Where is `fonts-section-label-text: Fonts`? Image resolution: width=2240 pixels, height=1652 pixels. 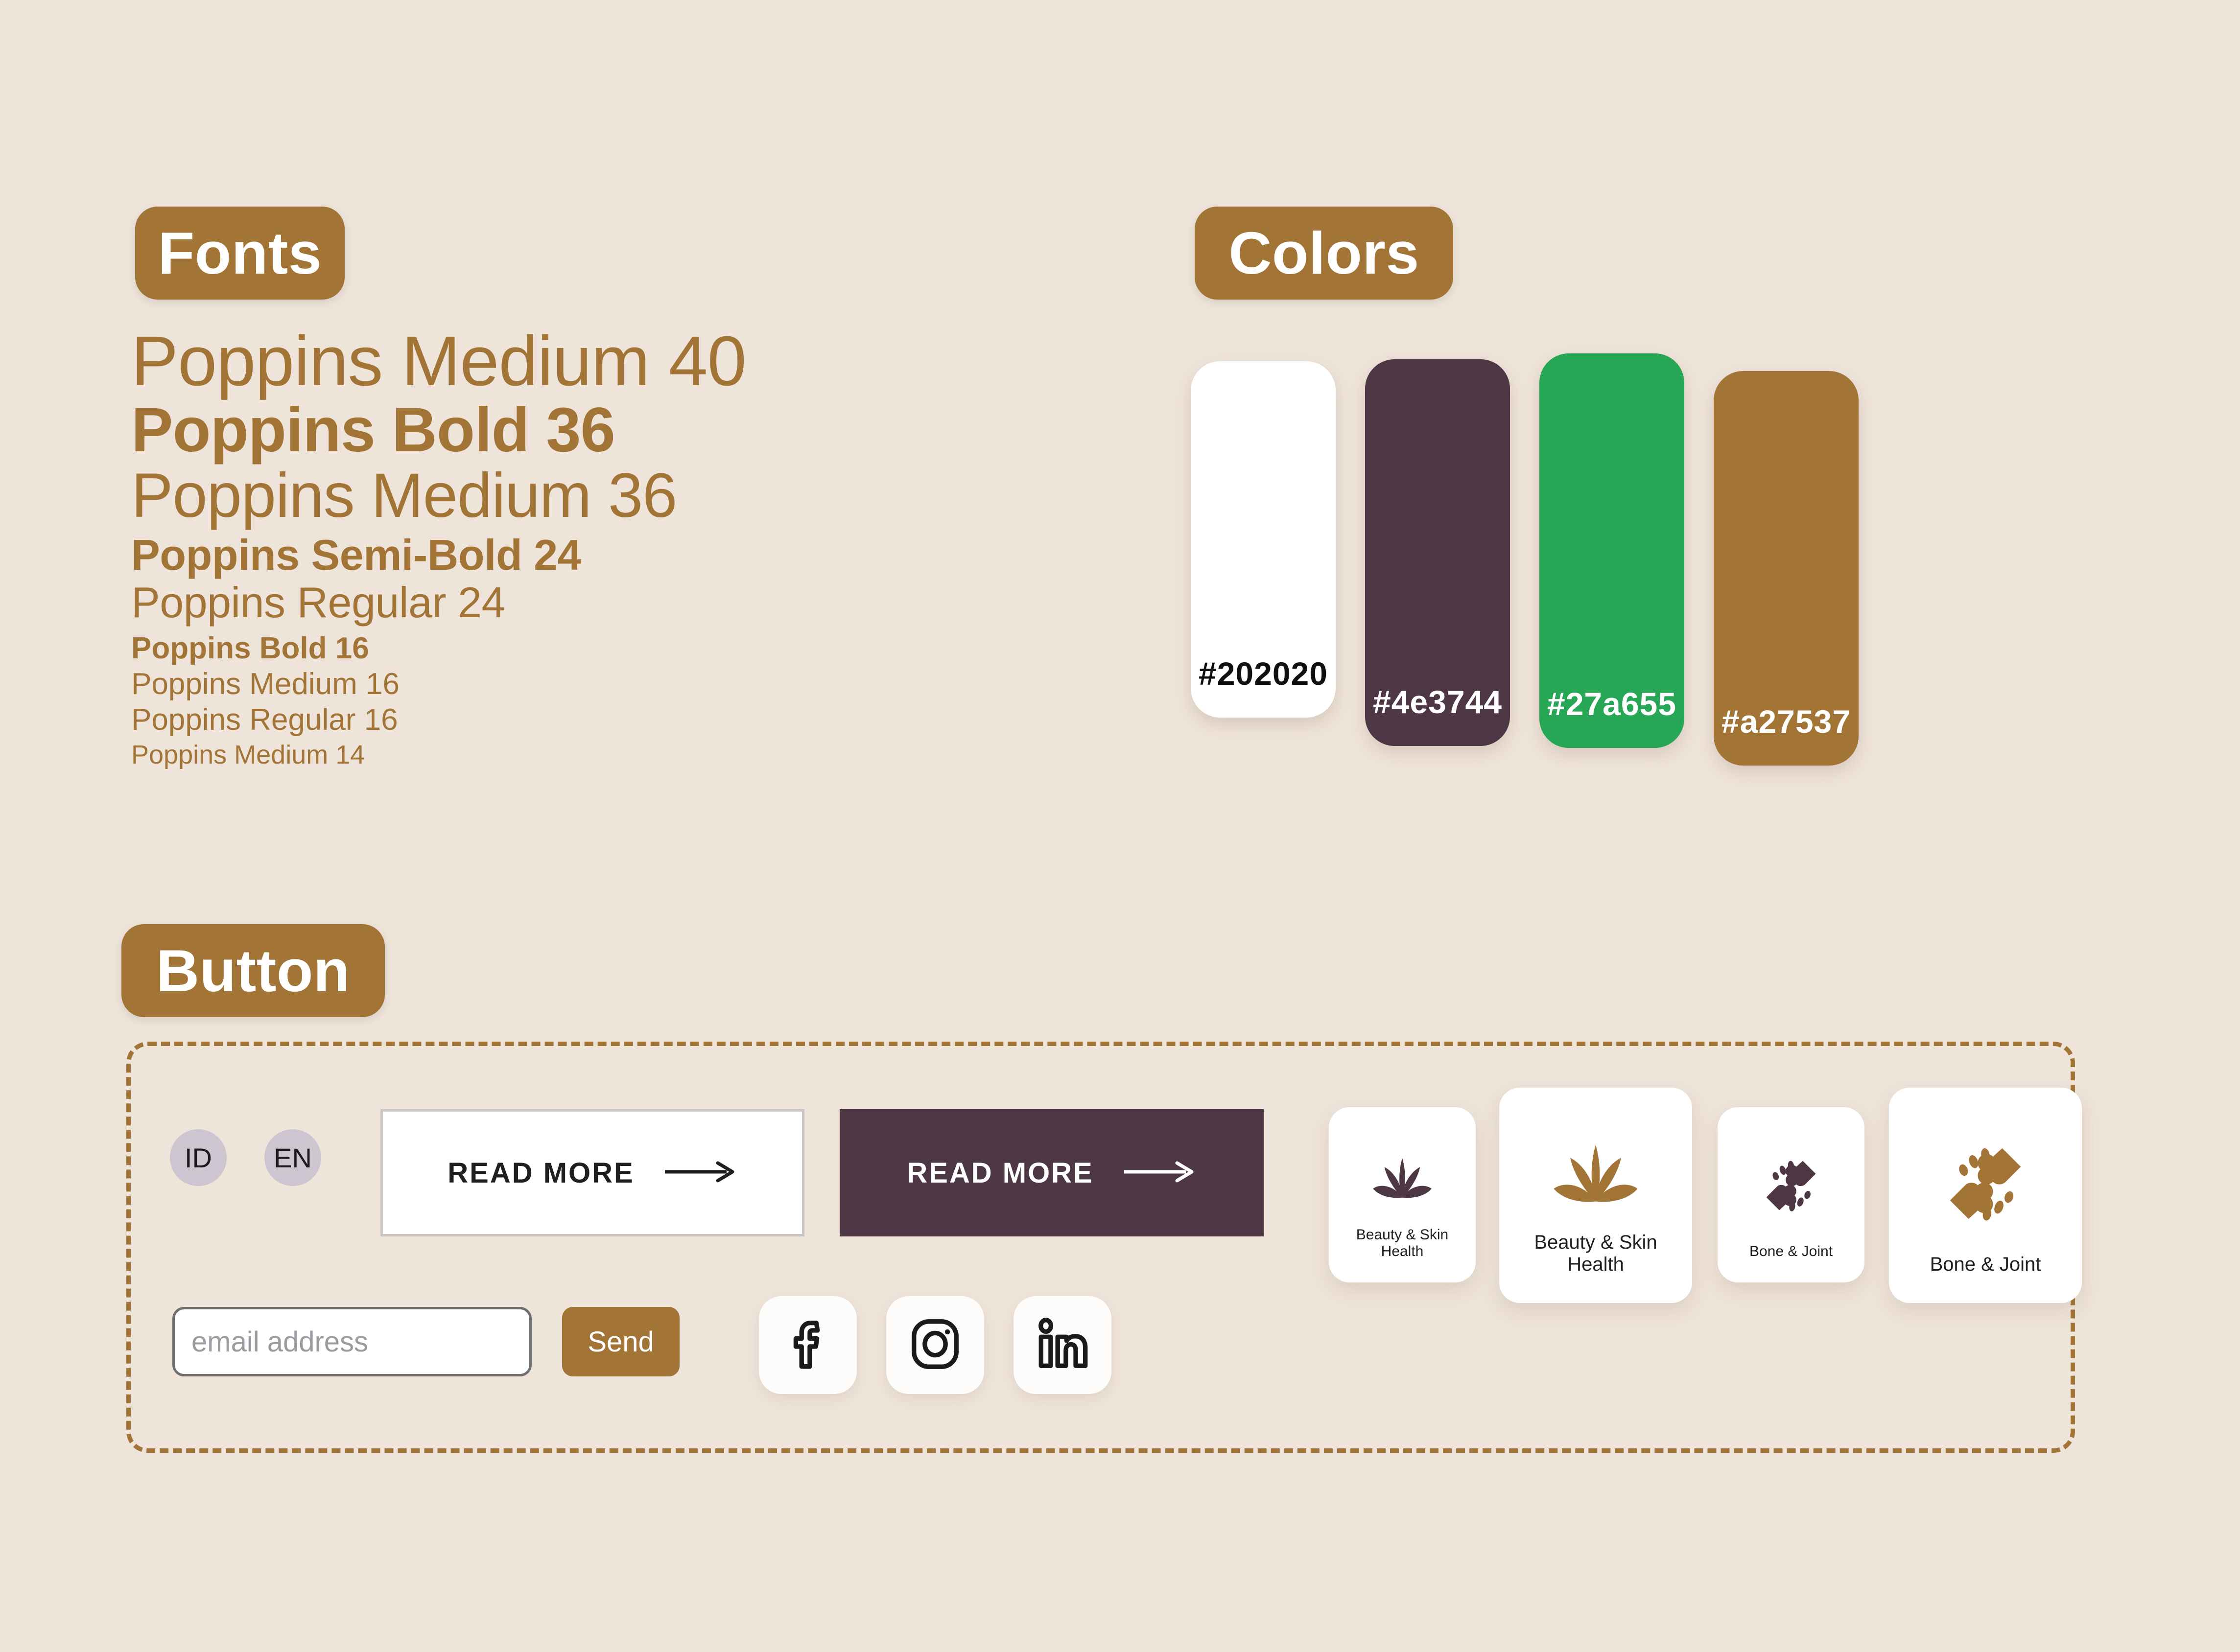
fonts-section-label-text: Fonts is located at coordinates (240, 253).